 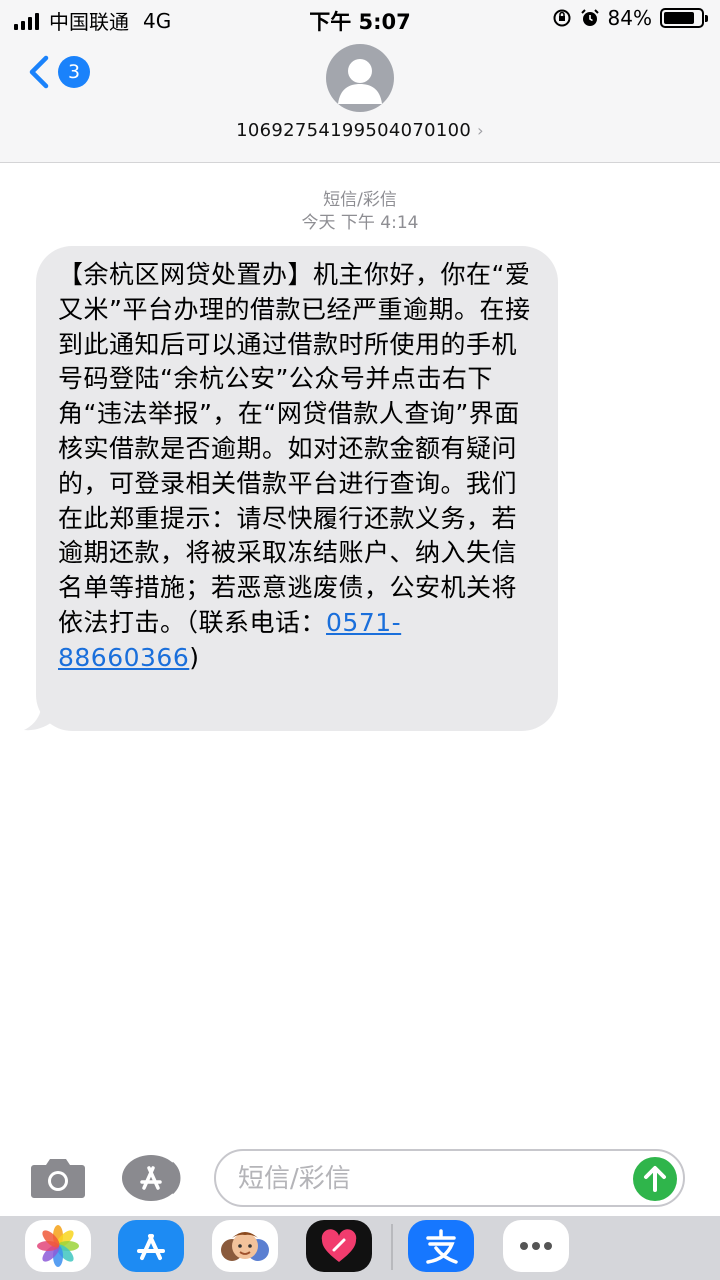 I want to click on battery-icon, so click(x=684, y=18).